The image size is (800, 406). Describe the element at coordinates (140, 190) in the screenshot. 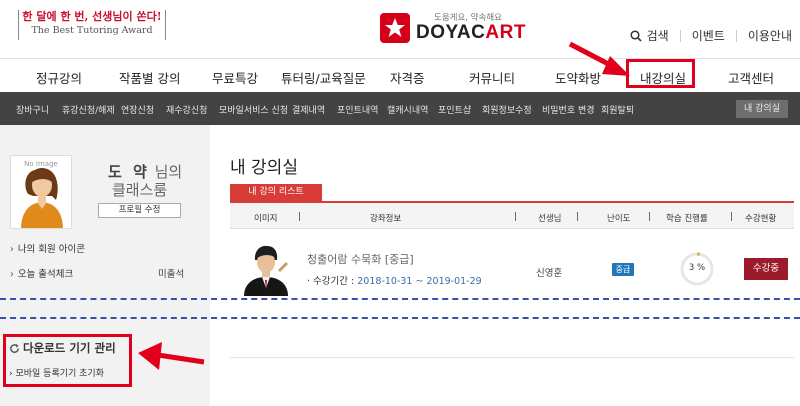

I see `classroom-label: 클래스룸` at that location.